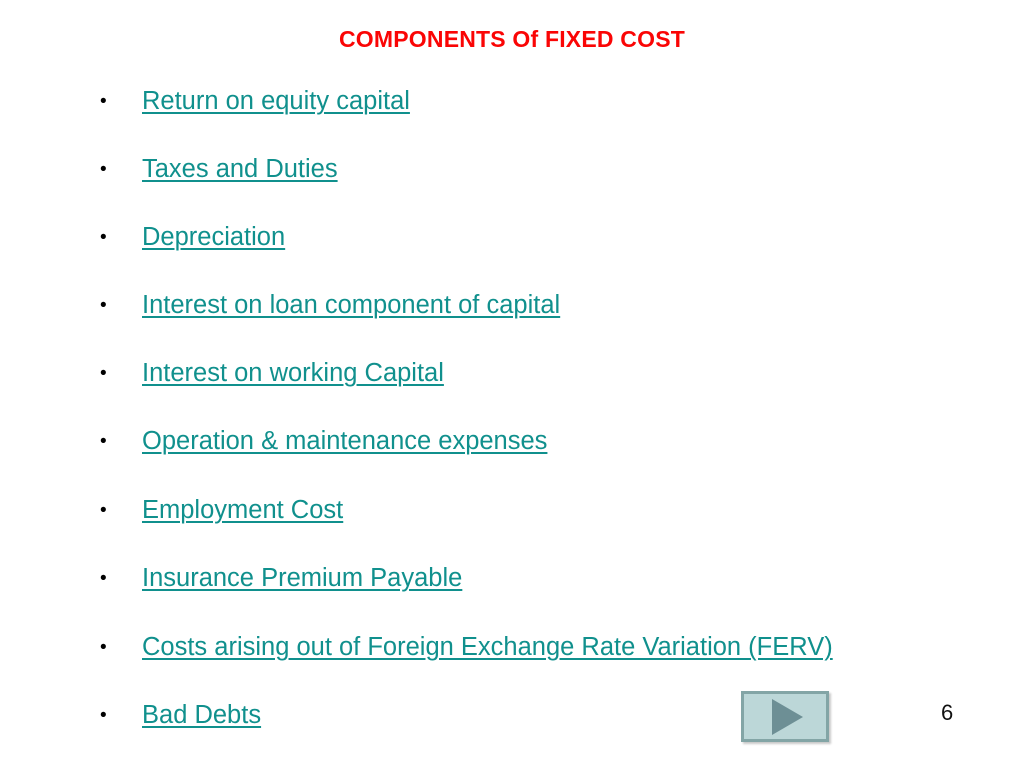  What do you see at coordinates (947, 712) in the screenshot?
I see `page-number: 6` at bounding box center [947, 712].